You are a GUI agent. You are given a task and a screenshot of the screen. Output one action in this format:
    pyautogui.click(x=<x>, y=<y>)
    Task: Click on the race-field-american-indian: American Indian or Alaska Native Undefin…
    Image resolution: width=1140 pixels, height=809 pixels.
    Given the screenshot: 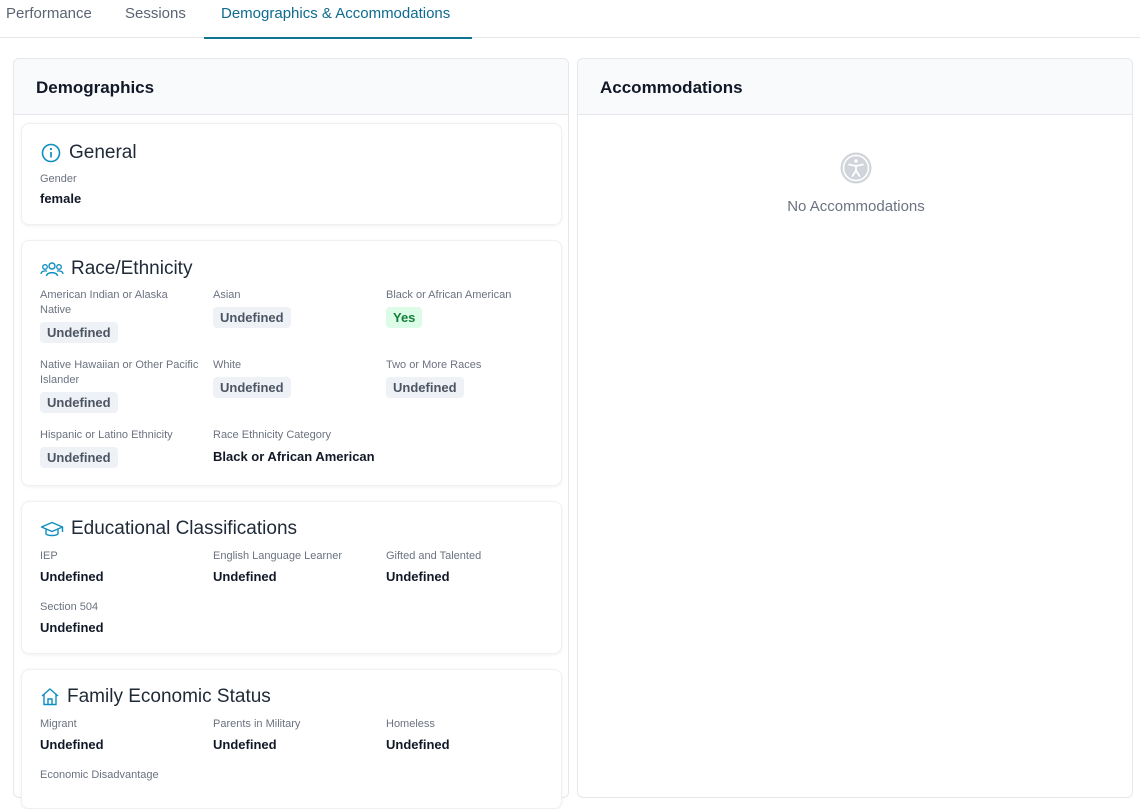 What is the action you would take?
    pyautogui.click(x=120, y=315)
    